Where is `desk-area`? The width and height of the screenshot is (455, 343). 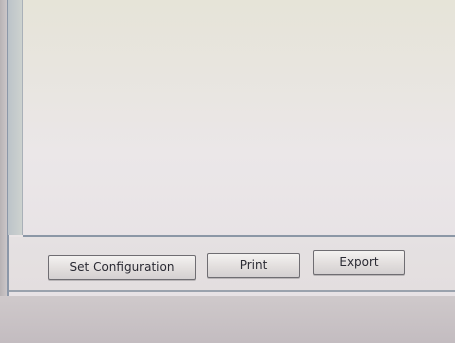 desk-area is located at coordinates (227, 319).